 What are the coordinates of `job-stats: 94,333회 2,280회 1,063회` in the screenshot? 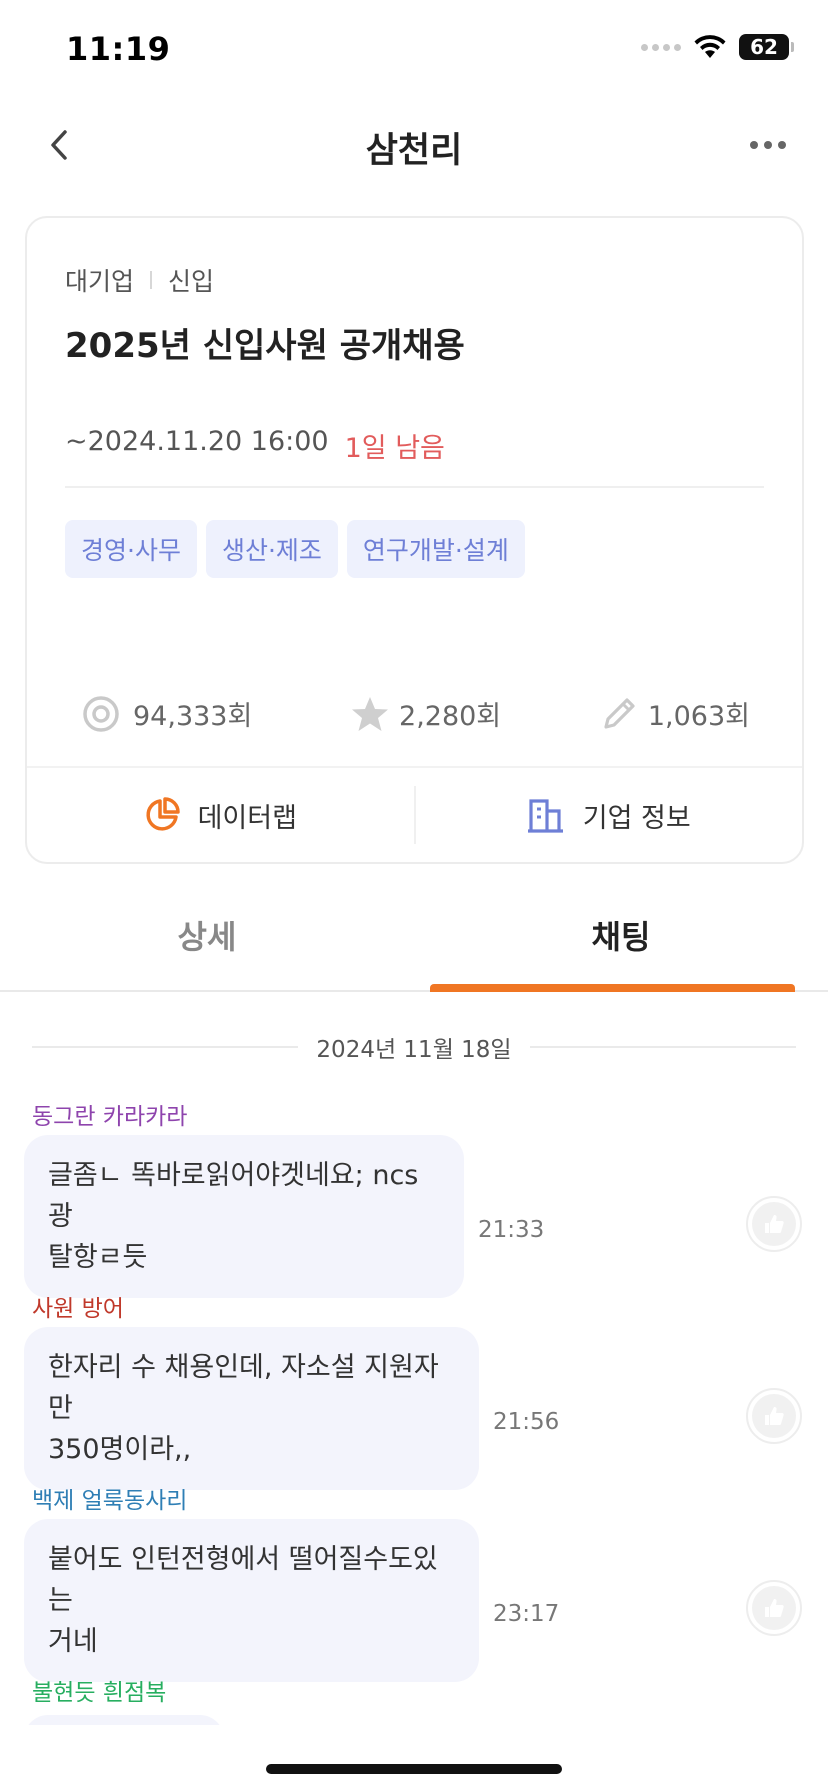 It's located at (414, 713).